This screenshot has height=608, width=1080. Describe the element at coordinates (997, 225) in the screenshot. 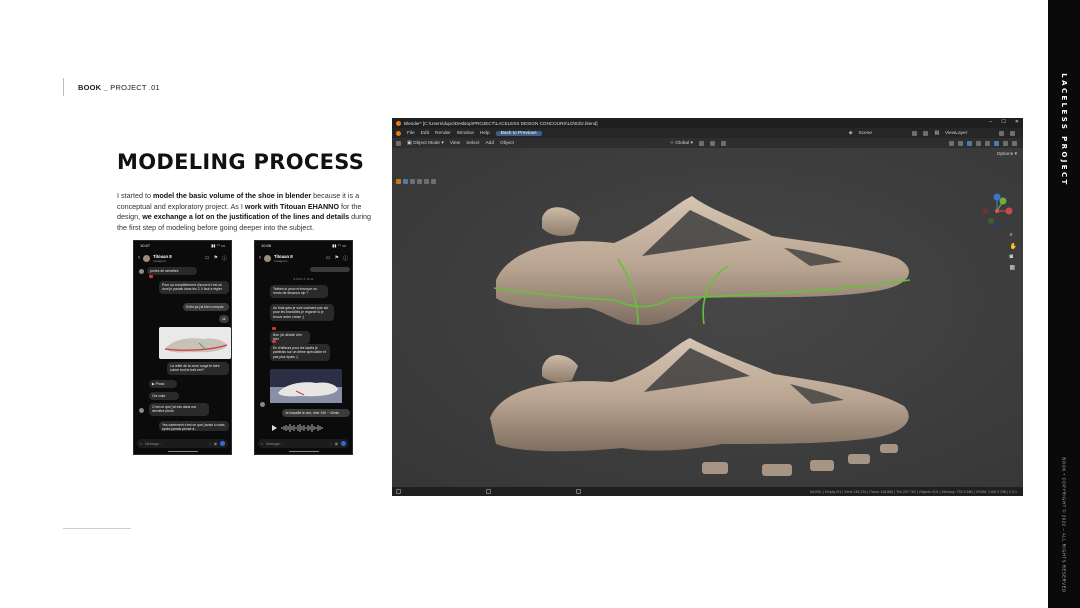

I see `neg-z-axis-icon` at that location.